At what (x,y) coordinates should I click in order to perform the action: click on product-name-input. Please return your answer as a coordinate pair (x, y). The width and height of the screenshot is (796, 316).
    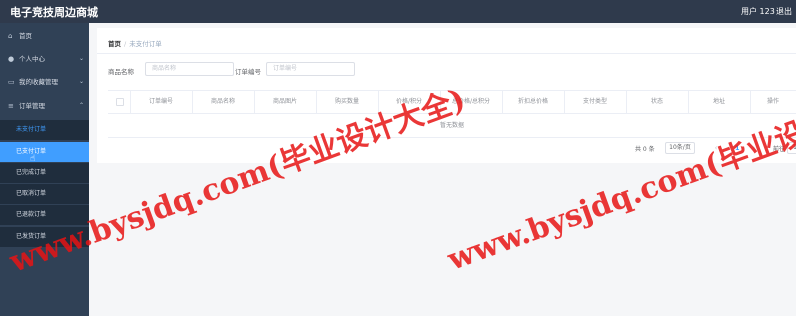
    Looking at the image, I should click on (189, 69).